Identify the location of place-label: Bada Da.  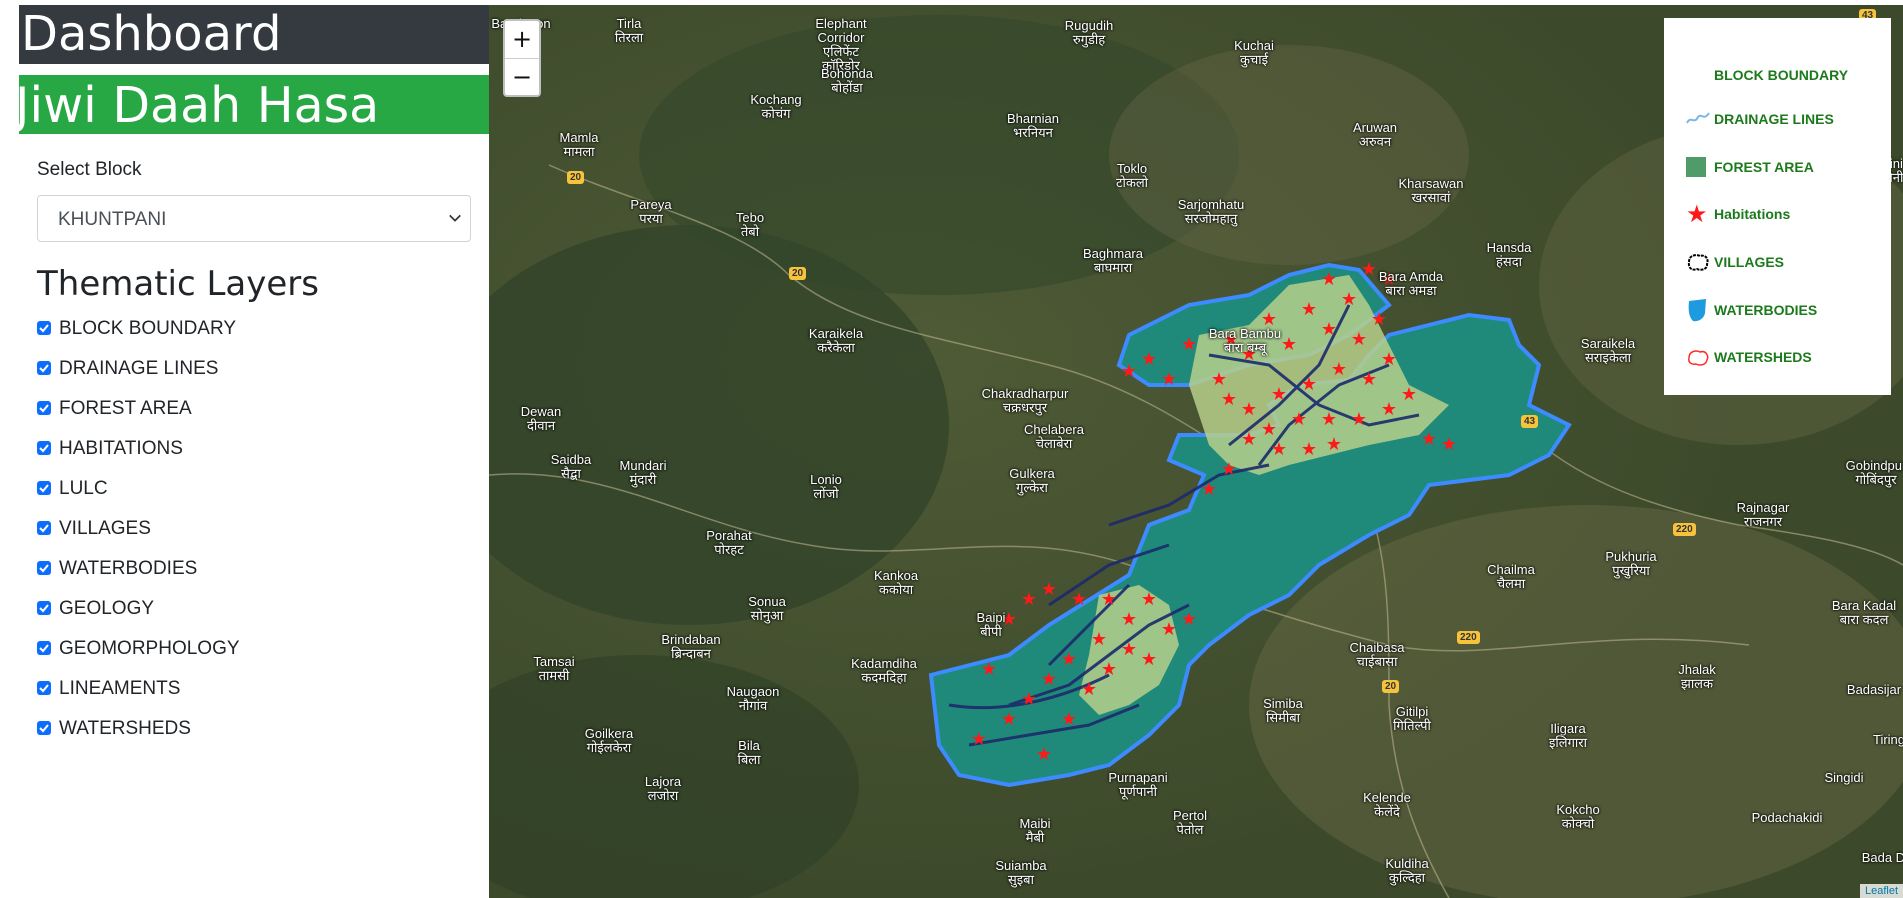
(1882, 857).